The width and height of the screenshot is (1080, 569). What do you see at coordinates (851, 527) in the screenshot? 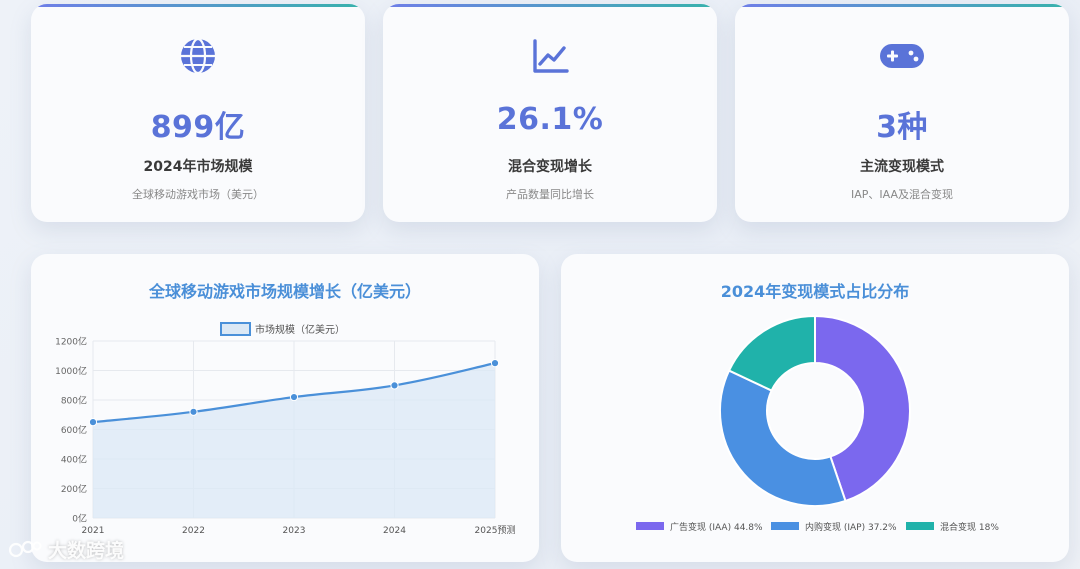
I see `legend-label: 内购变现 (IAP) 37.2%` at bounding box center [851, 527].